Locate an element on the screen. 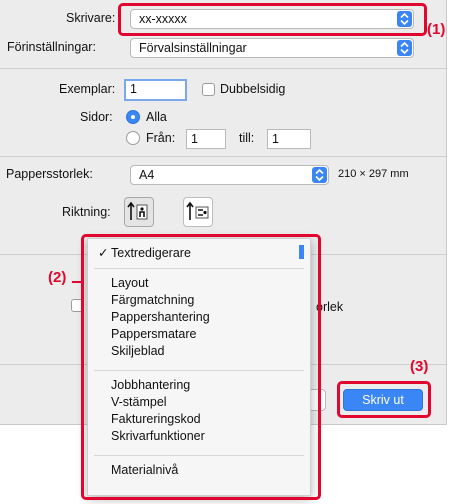 This screenshot has width=461, height=504. pages-label: Sidor: is located at coordinates (96, 117).